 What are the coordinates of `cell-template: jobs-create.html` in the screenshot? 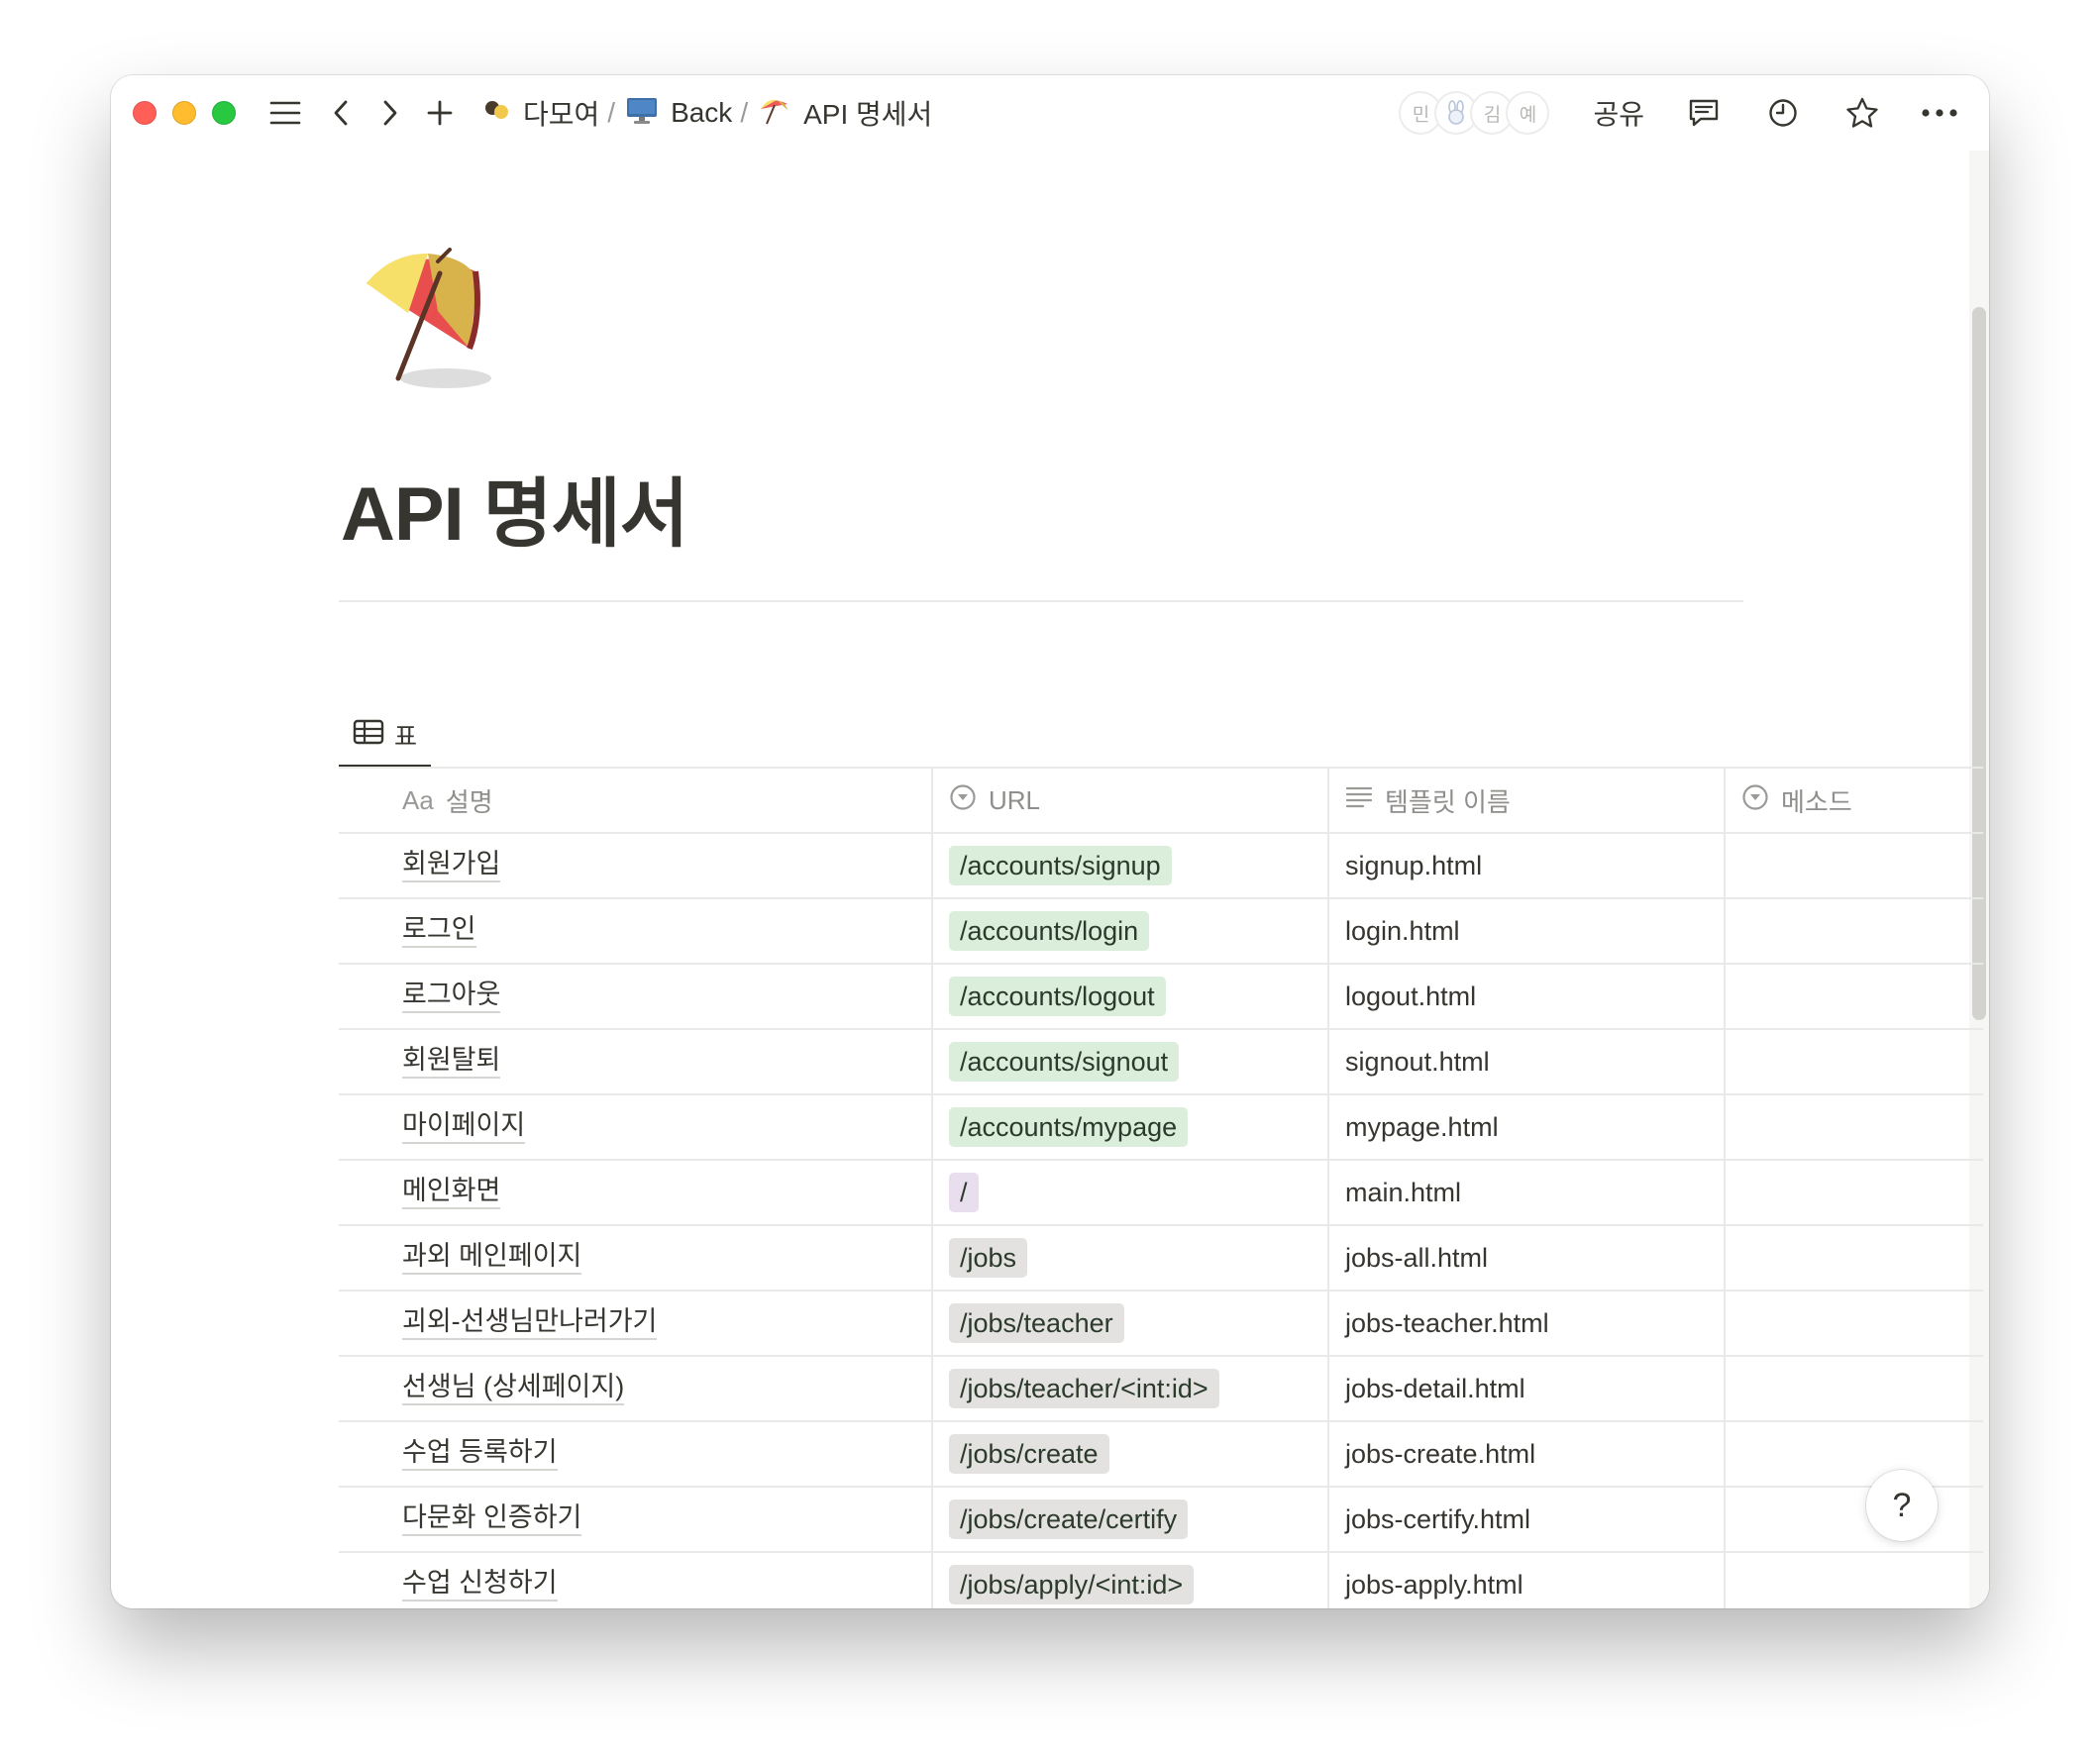 It's located at (1527, 1454).